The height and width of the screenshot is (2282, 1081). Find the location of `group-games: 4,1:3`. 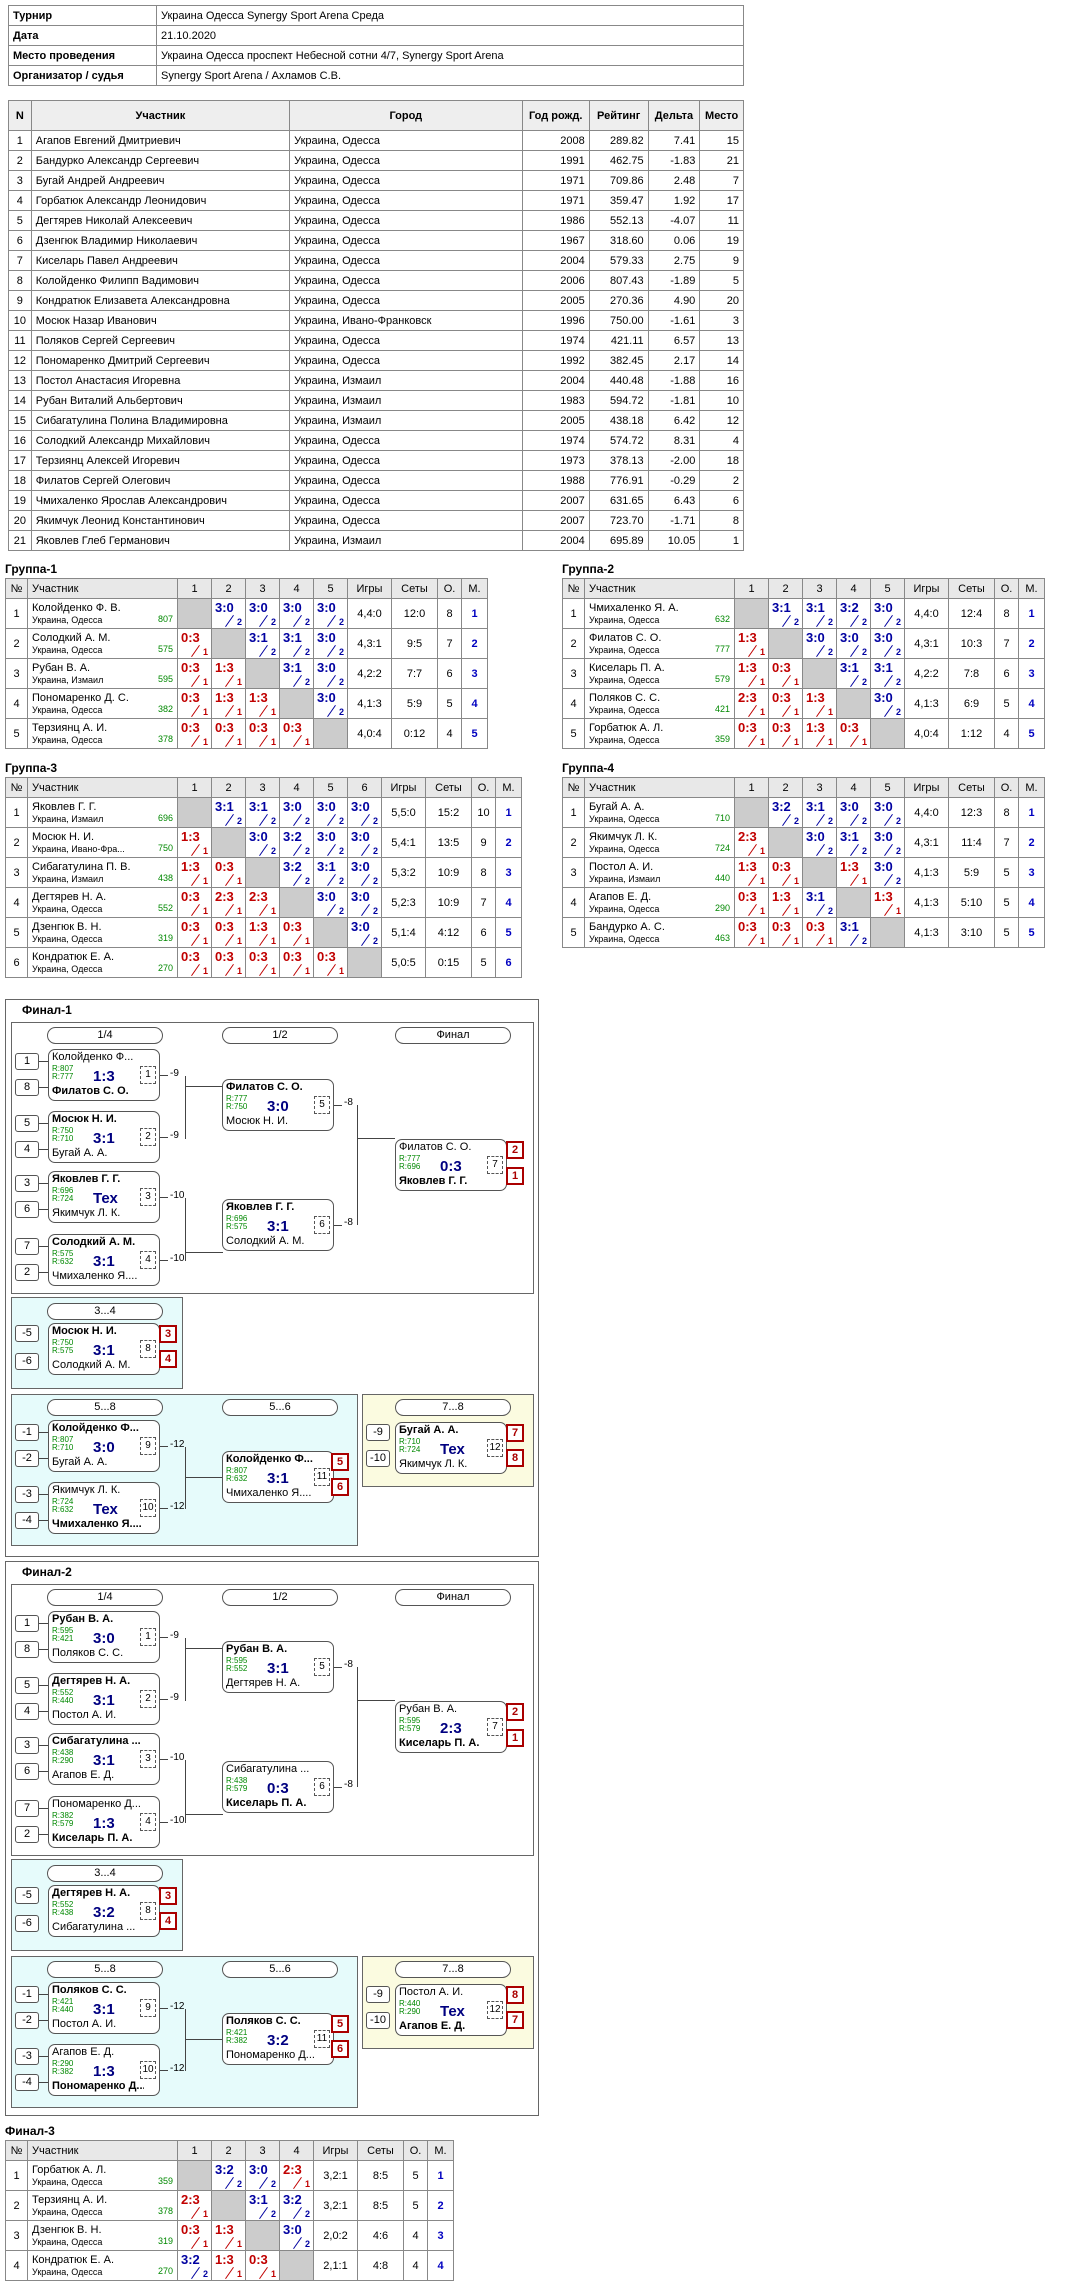

group-games: 4,1:3 is located at coordinates (926, 932).